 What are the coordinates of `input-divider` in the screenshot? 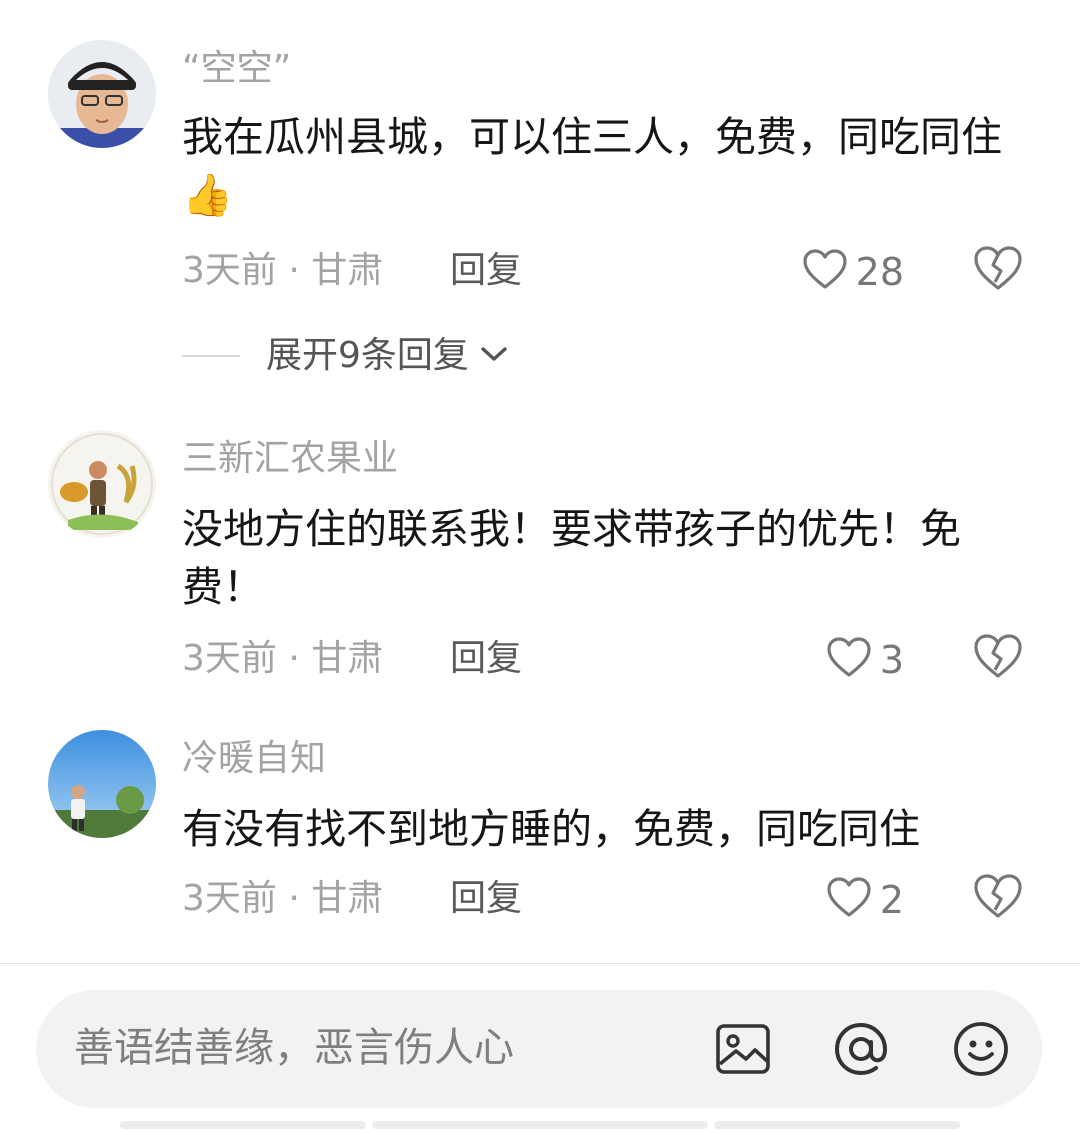 It's located at (540, 963).